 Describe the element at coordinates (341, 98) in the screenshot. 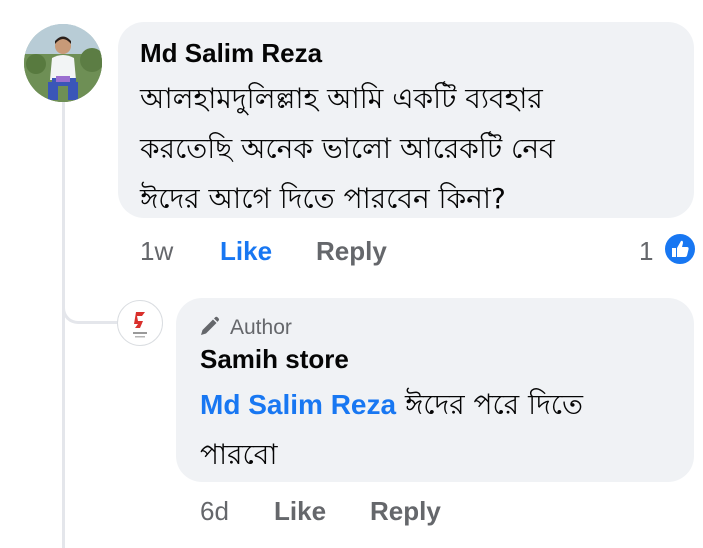

I see `comment-text-line: আলহামদুলিল্লাহ আমি একটি ব্যবহার` at that location.